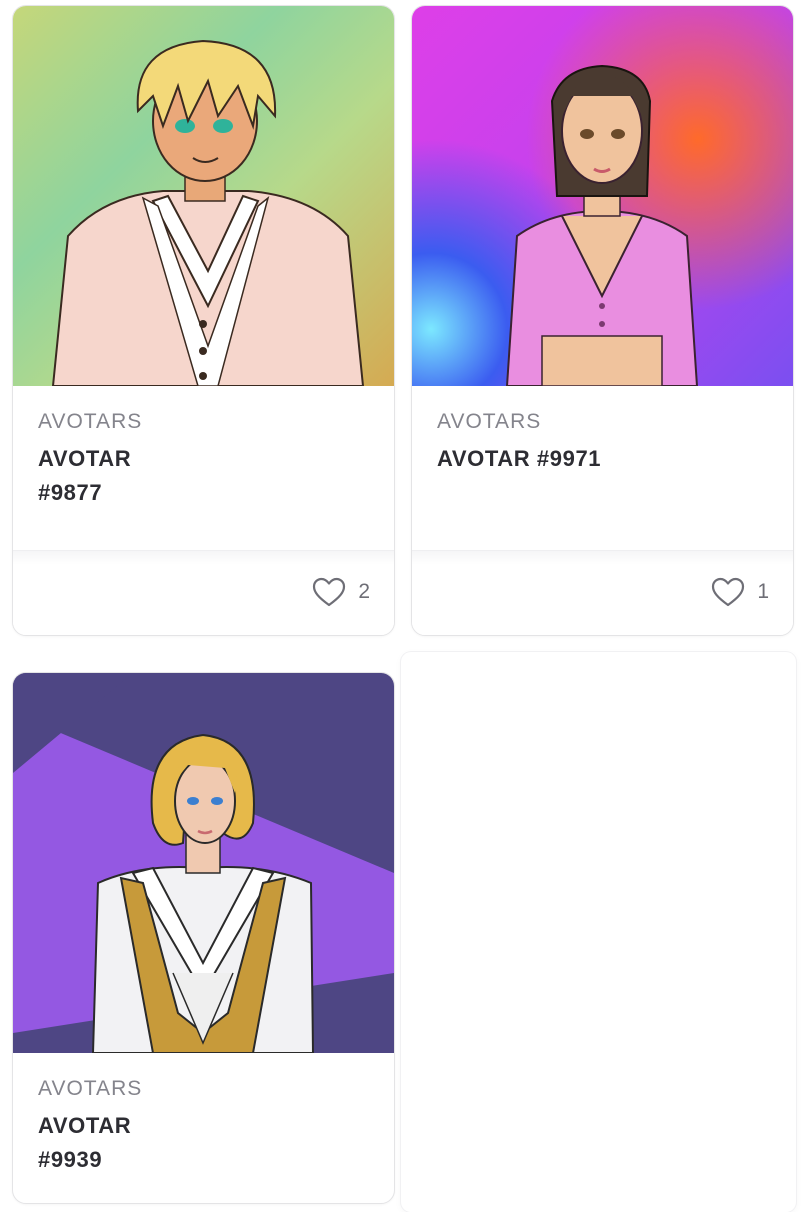 The width and height of the screenshot is (807, 1212). What do you see at coordinates (364, 591) in the screenshot?
I see `like-count: 2` at bounding box center [364, 591].